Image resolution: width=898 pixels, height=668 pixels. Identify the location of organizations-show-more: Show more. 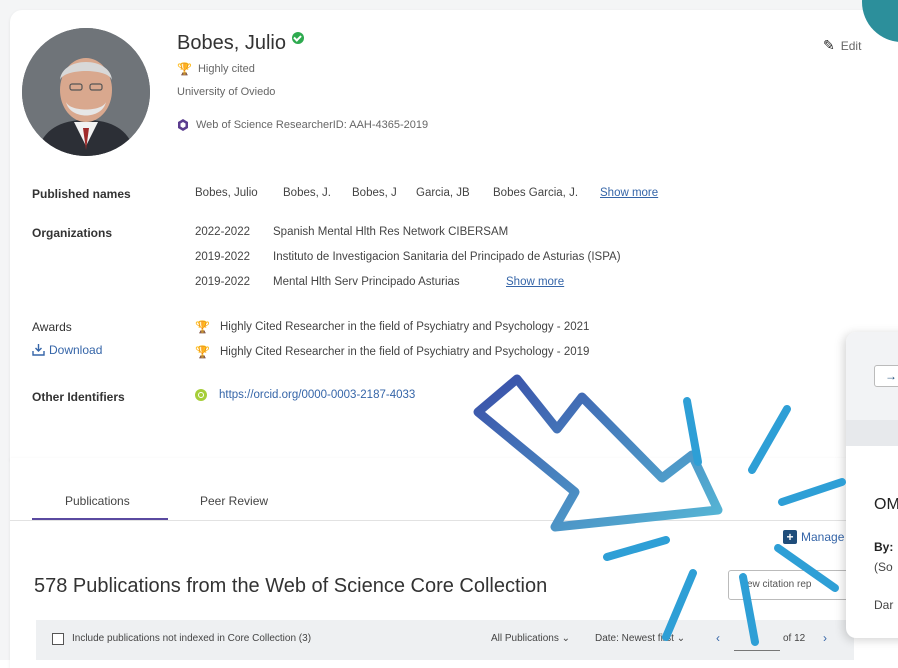
(535, 282).